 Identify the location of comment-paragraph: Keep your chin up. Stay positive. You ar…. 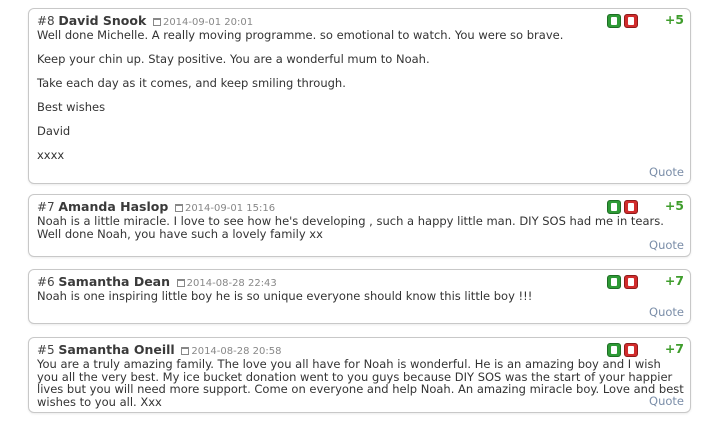
(233, 59).